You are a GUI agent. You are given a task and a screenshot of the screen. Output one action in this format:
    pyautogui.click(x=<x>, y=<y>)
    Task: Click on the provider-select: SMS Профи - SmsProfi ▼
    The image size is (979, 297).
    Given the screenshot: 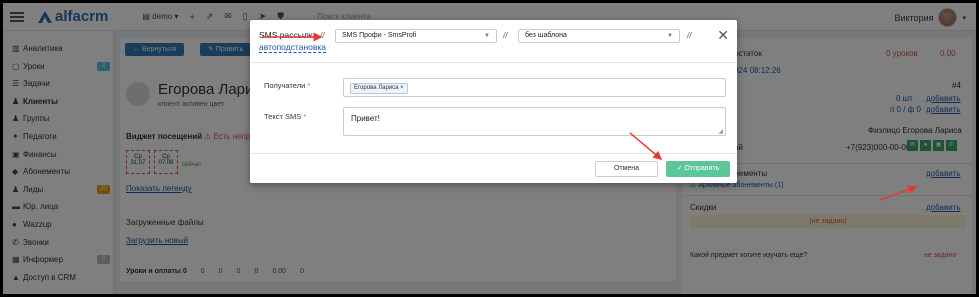 What is the action you would take?
    pyautogui.click(x=416, y=36)
    